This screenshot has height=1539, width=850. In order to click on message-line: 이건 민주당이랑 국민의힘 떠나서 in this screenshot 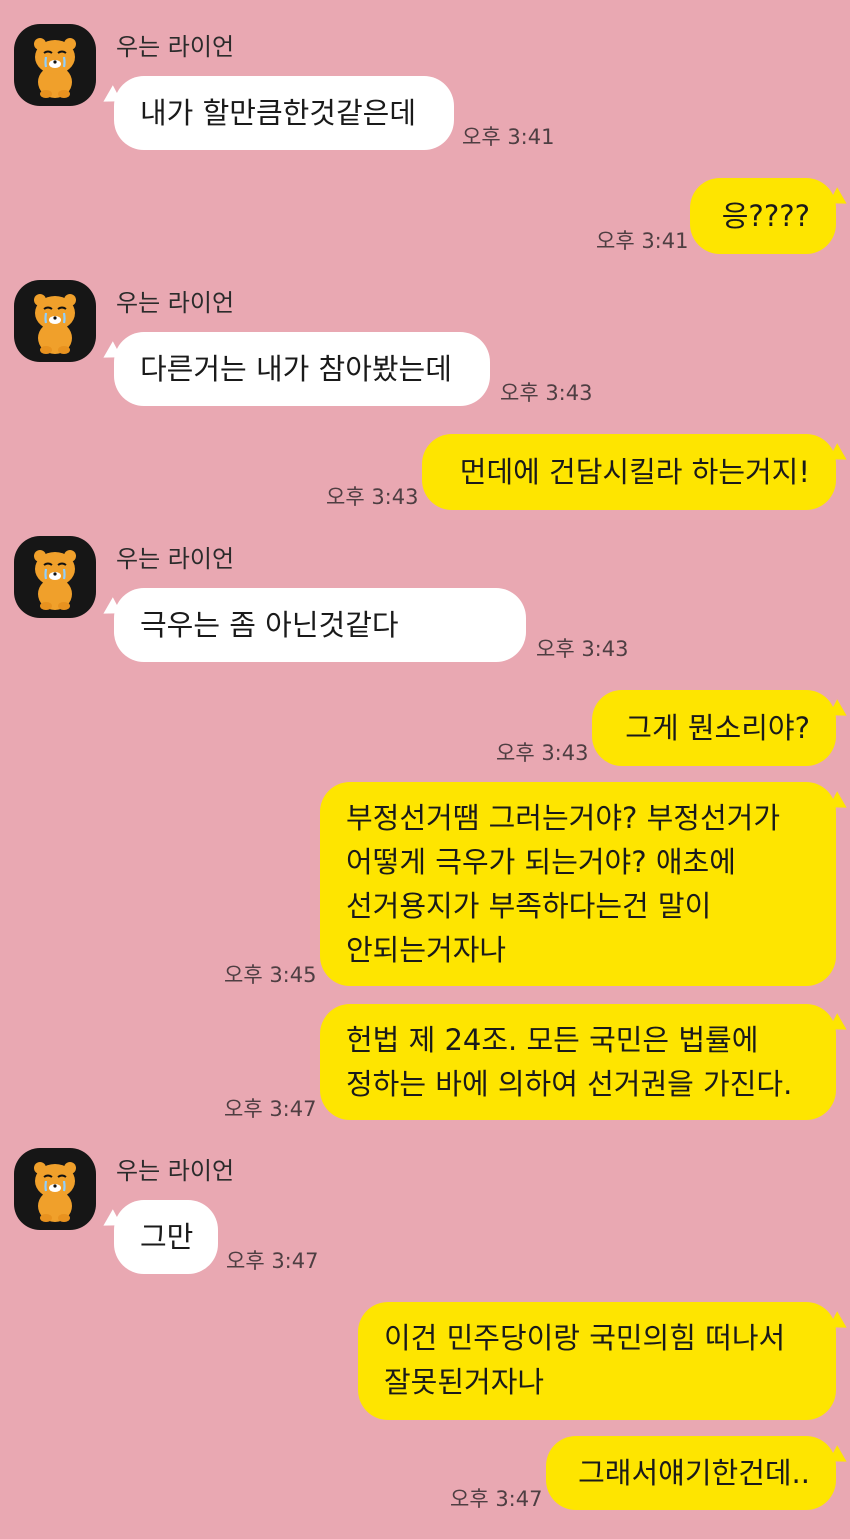, I will do `click(585, 1338)`.